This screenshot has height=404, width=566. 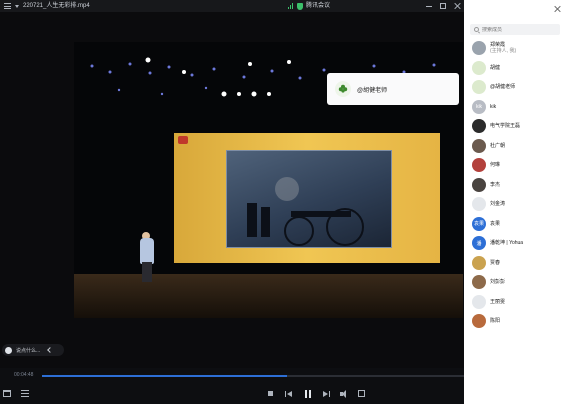 I want to click on meeting-indicator: 腾讯会议, so click(x=309, y=6).